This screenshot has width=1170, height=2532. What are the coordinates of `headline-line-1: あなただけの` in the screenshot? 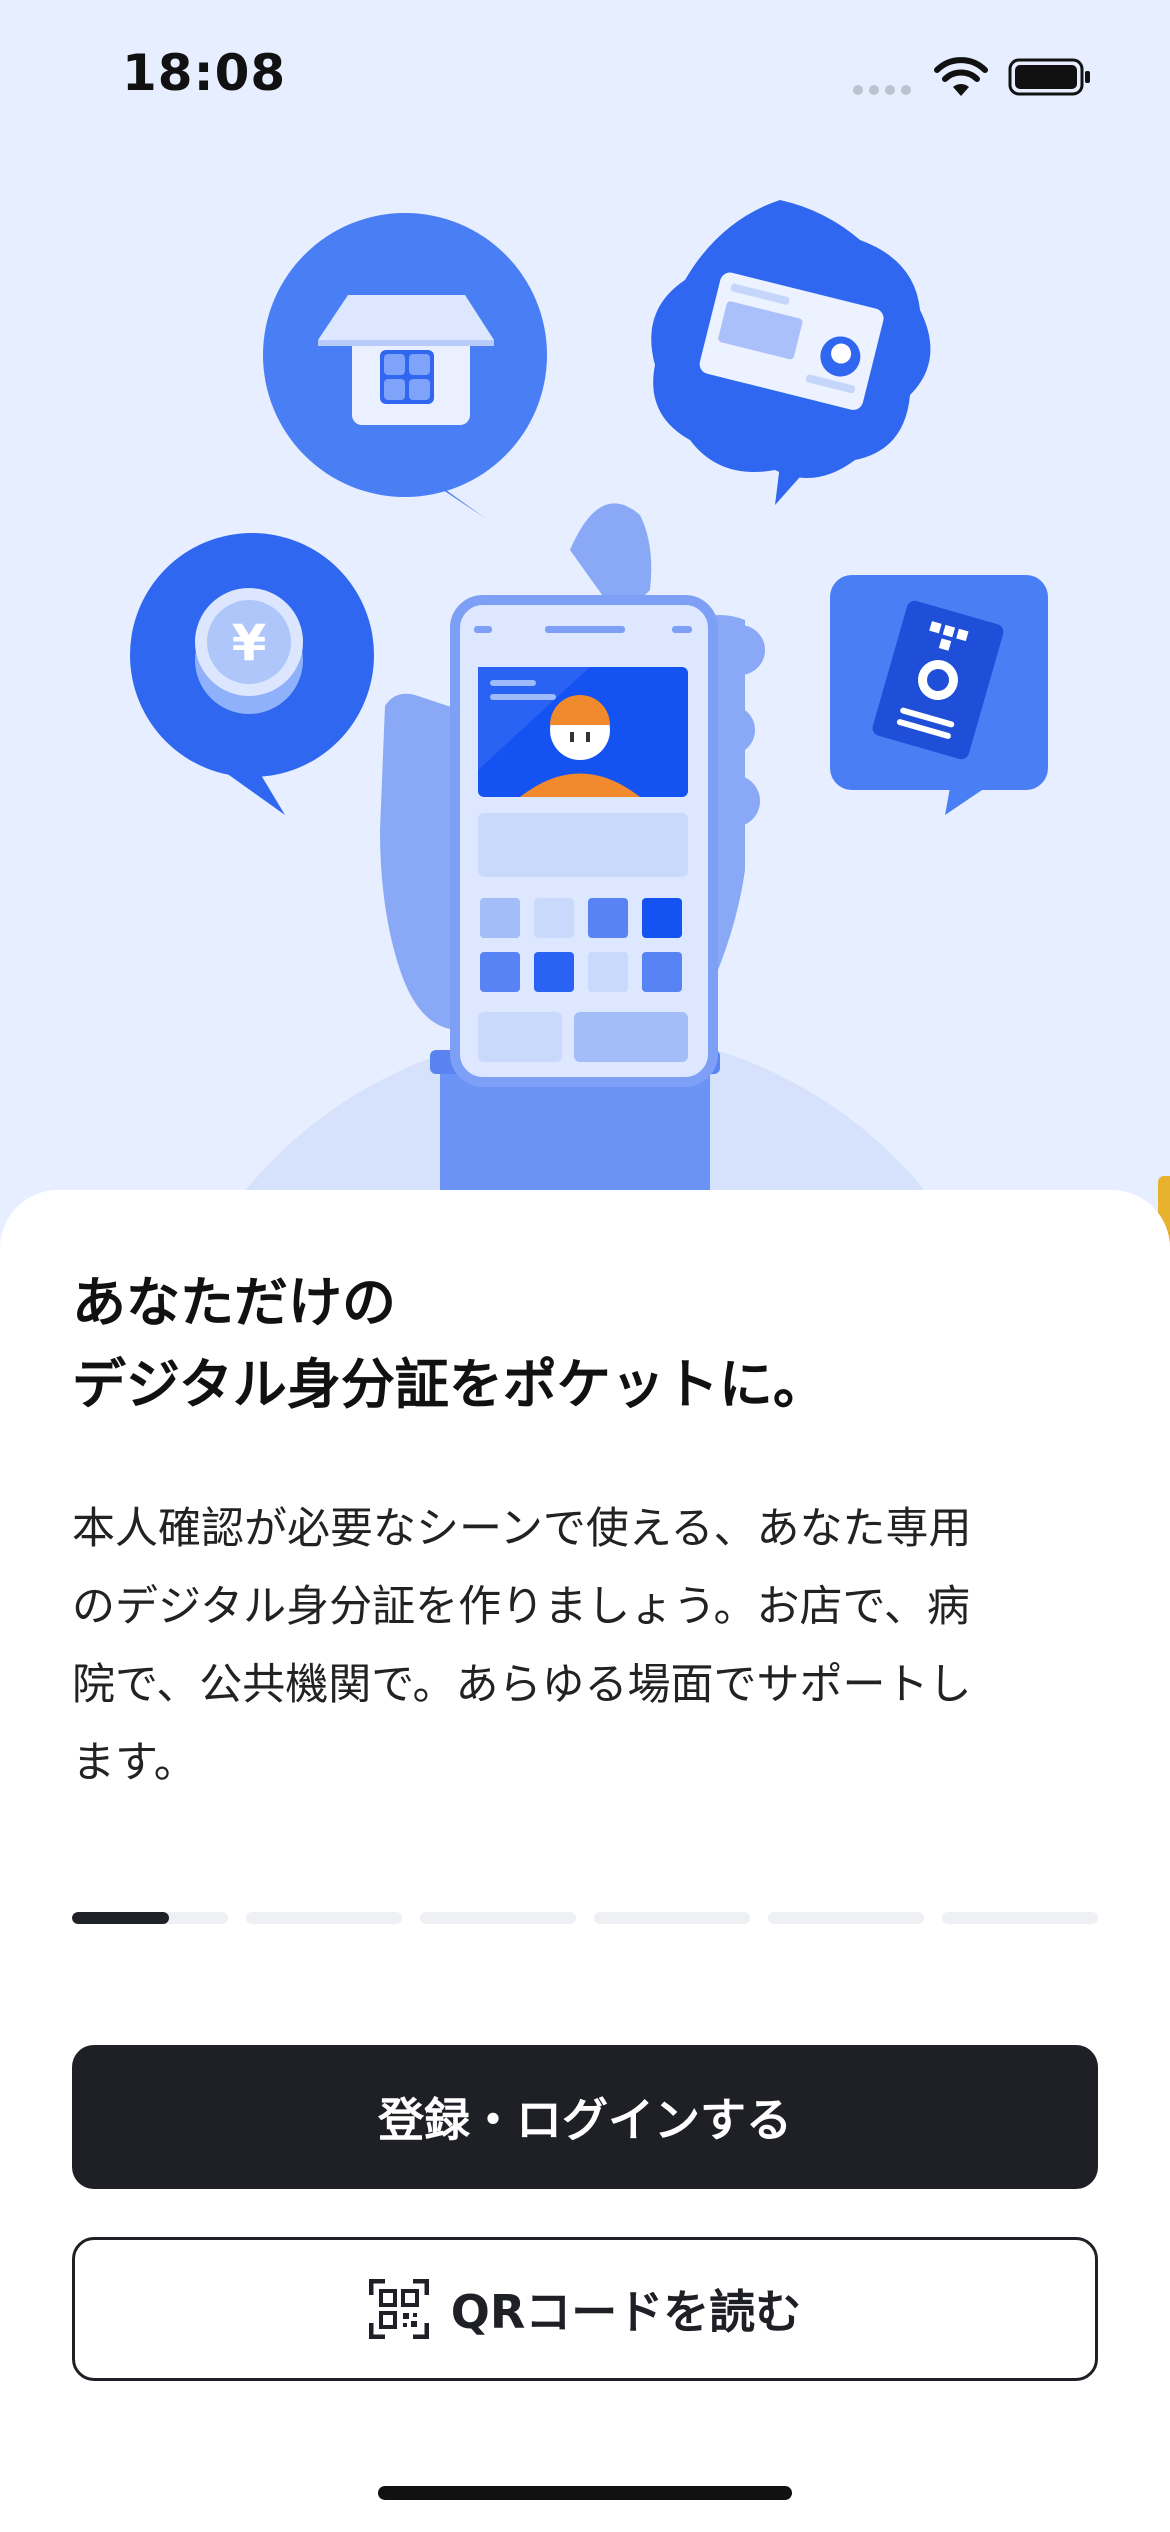 It's located at (234, 1302).